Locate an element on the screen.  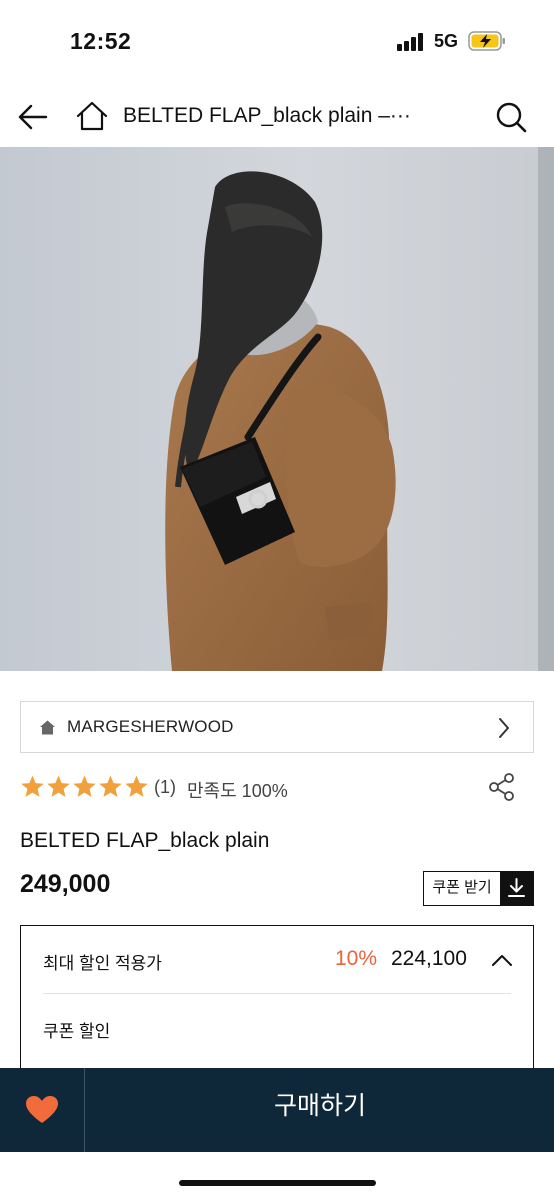
back-arrow-icon is located at coordinates (33, 117).